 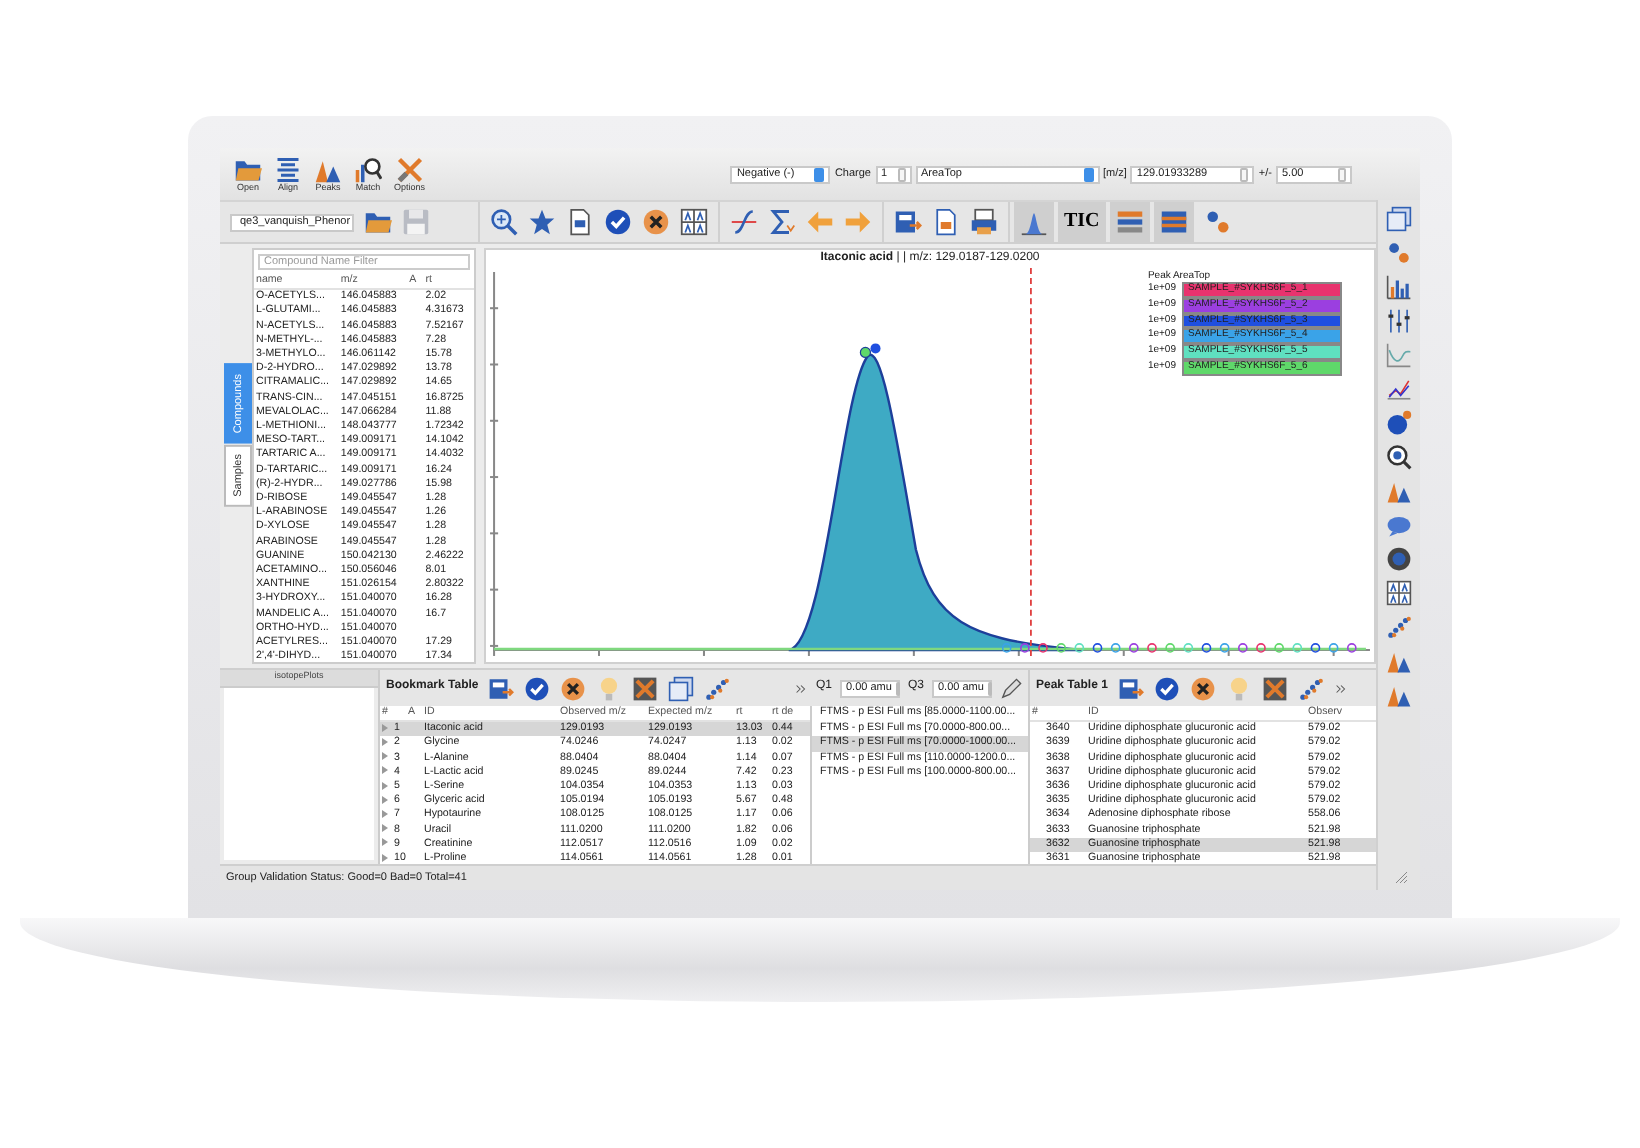 What do you see at coordinates (984, 222) in the screenshot?
I see `print-icon` at bounding box center [984, 222].